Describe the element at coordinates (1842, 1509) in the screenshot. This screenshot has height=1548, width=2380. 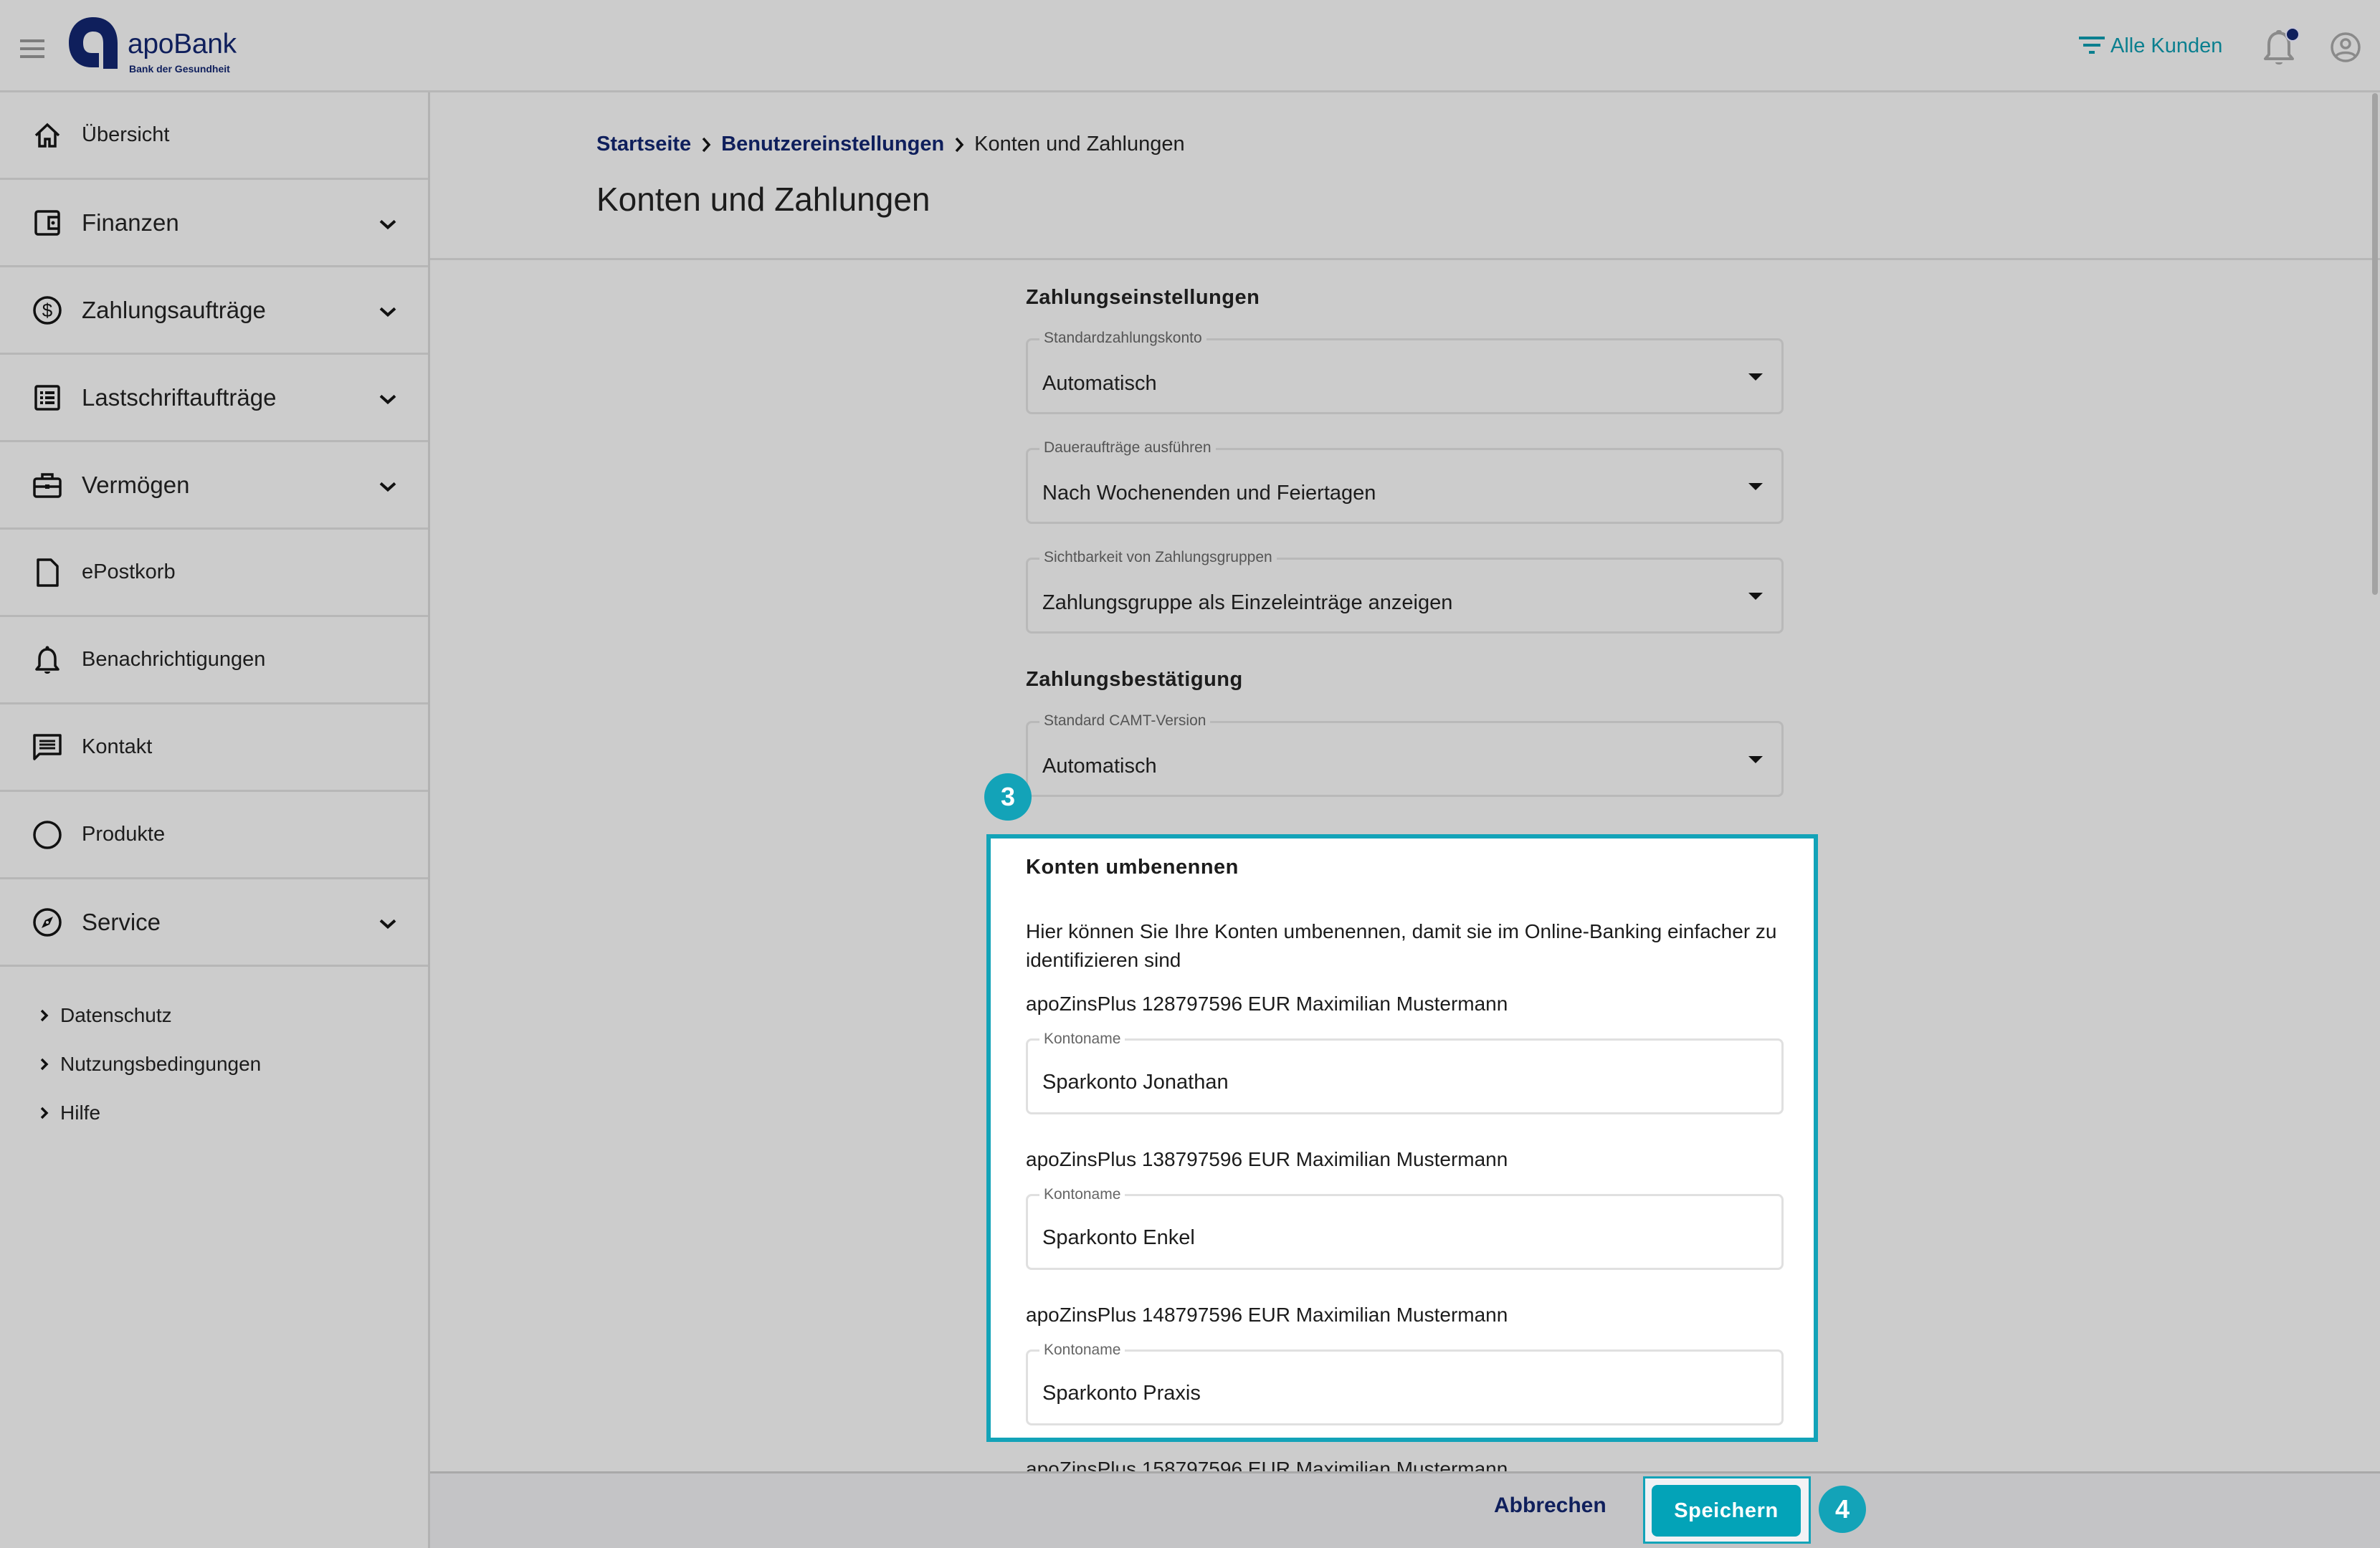
I see `step-badge-4: 4` at that location.